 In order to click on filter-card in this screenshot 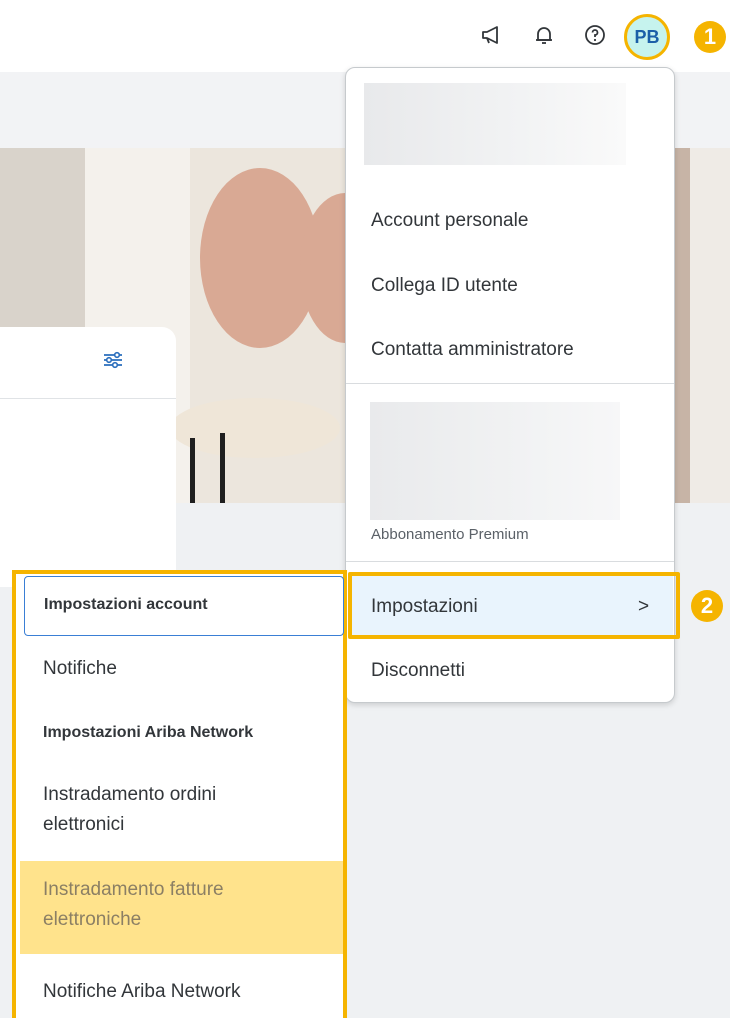, I will do `click(88, 457)`.